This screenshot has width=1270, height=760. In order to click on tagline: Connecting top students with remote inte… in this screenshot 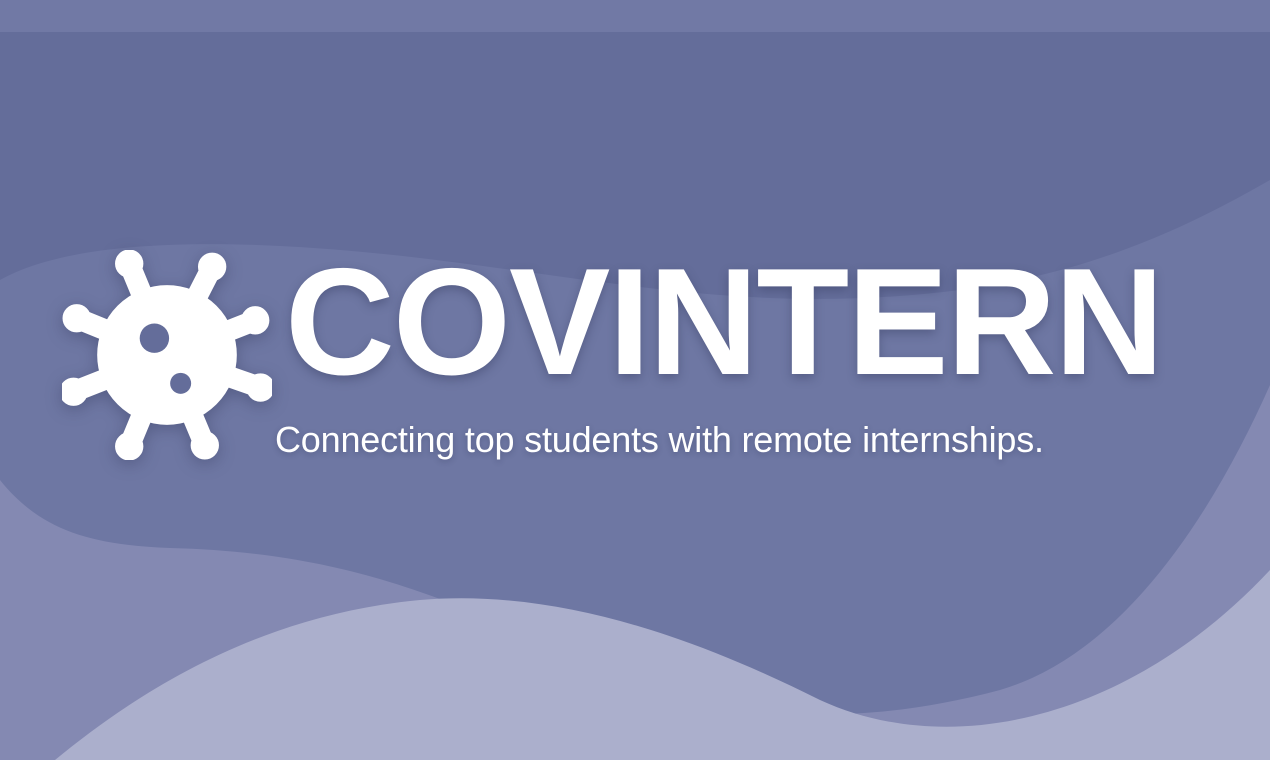, I will do `click(659, 439)`.